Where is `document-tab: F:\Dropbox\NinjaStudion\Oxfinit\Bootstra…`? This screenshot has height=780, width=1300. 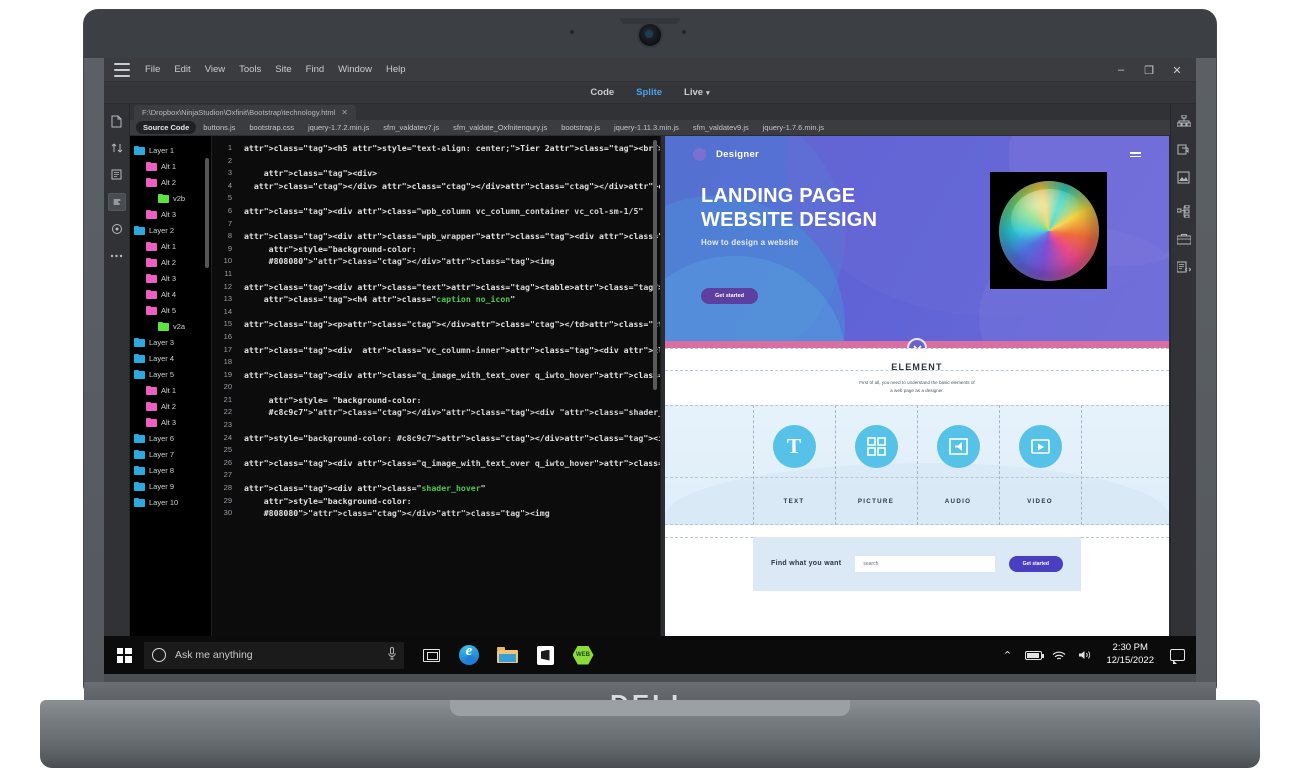 document-tab: F:\Dropbox\NinjaStudion\Oxfinit\Bootstra… is located at coordinates (245, 112).